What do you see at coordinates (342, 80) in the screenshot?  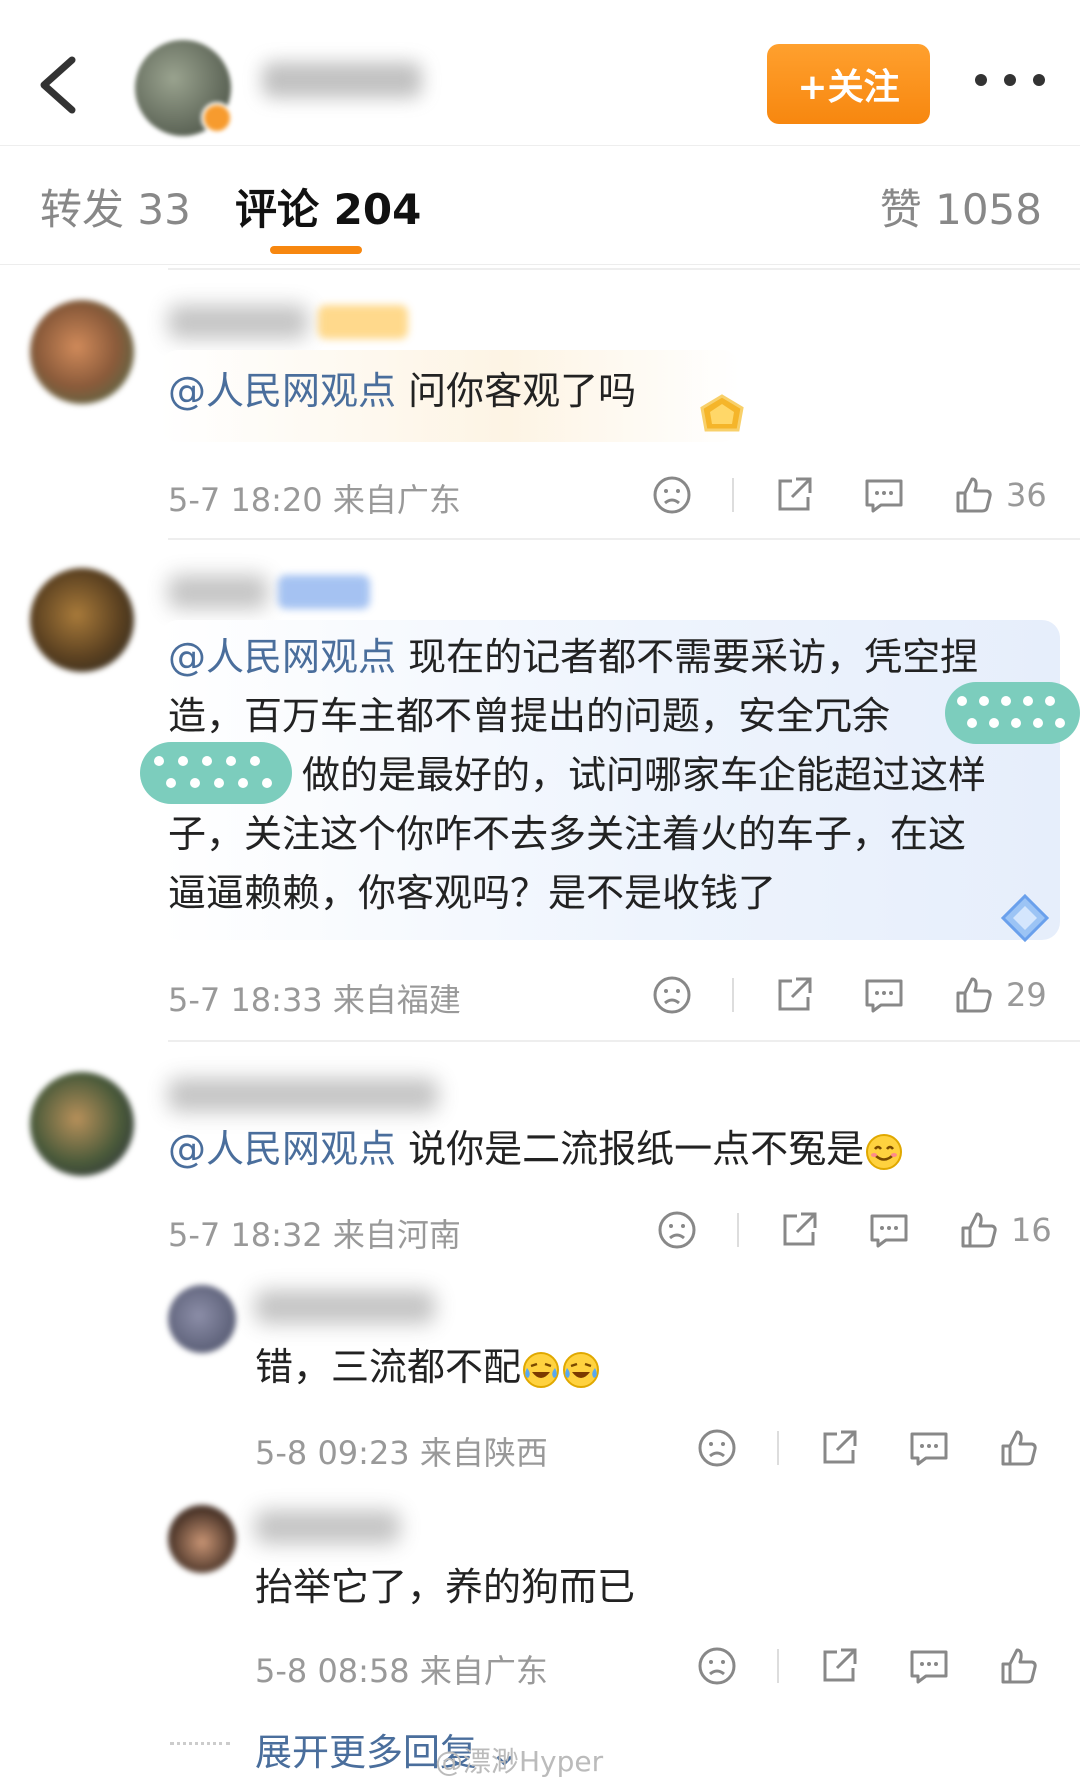 I see `author-name-blurred` at bounding box center [342, 80].